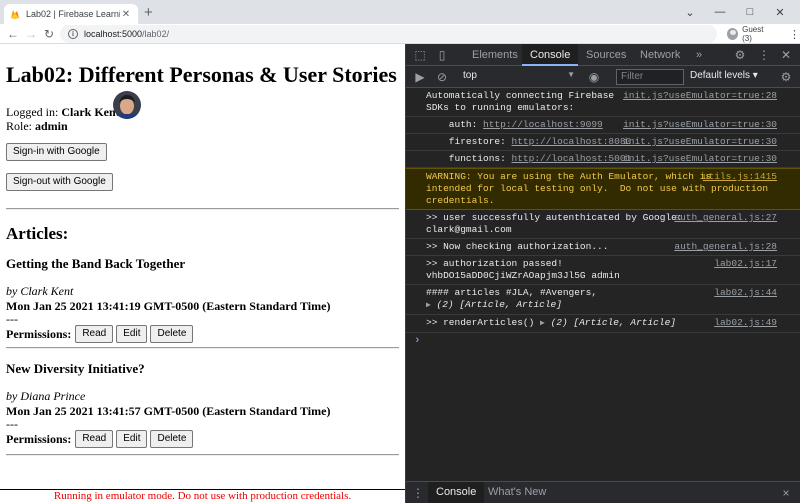  I want to click on device-toolbar-icon: ▯, so click(442, 55).